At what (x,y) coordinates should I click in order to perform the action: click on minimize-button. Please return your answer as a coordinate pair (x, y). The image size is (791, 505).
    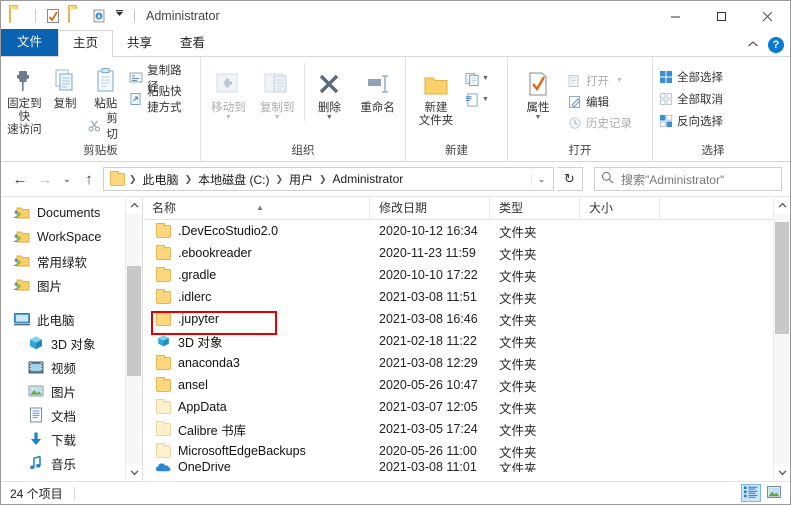
    Looking at the image, I should click on (675, 16).